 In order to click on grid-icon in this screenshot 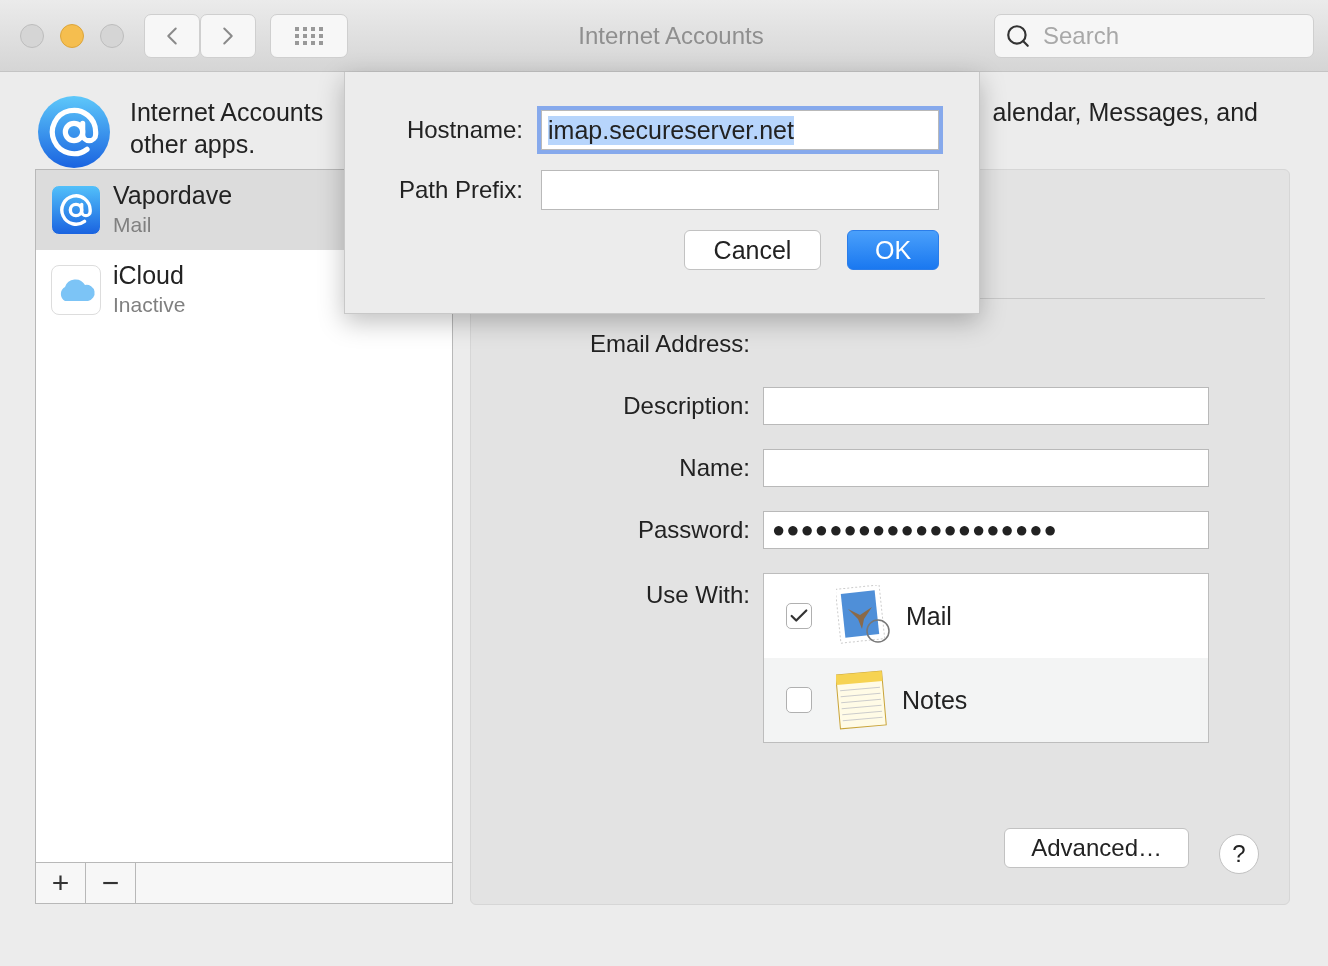, I will do `click(309, 35)`.